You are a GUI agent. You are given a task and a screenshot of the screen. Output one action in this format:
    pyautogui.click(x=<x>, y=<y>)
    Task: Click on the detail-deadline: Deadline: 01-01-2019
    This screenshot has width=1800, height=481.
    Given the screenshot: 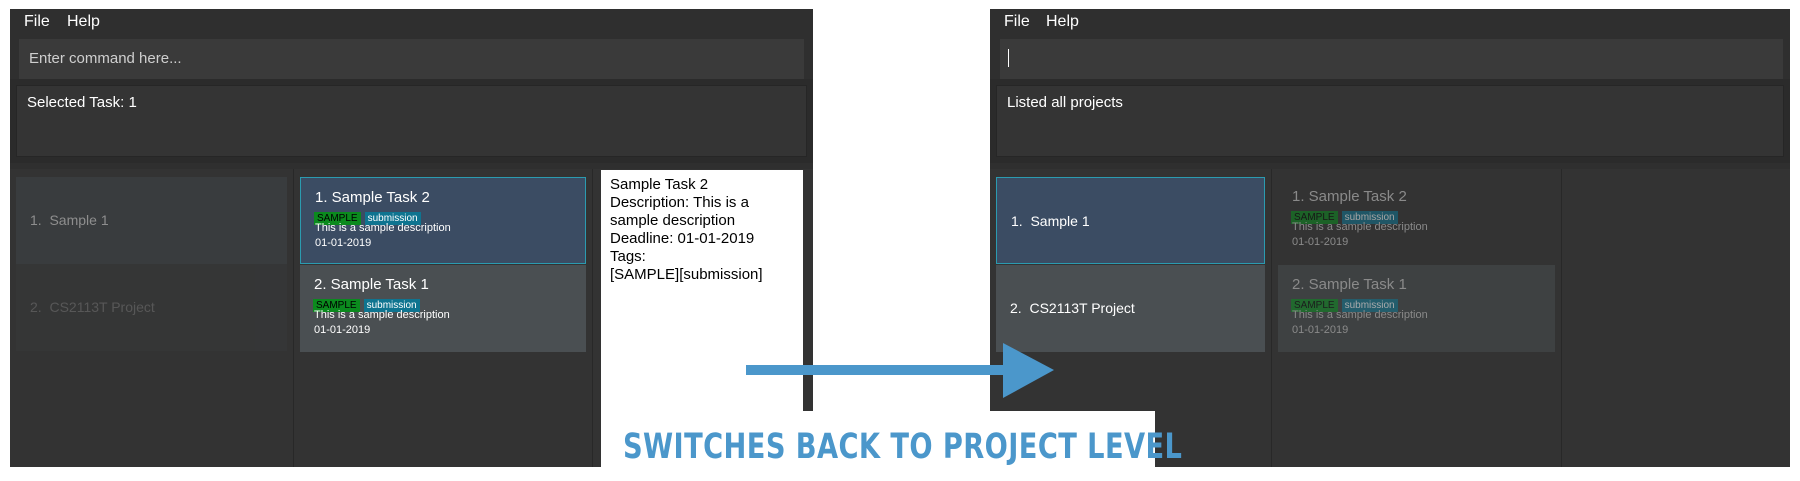 What is the action you would take?
    pyautogui.click(x=682, y=238)
    